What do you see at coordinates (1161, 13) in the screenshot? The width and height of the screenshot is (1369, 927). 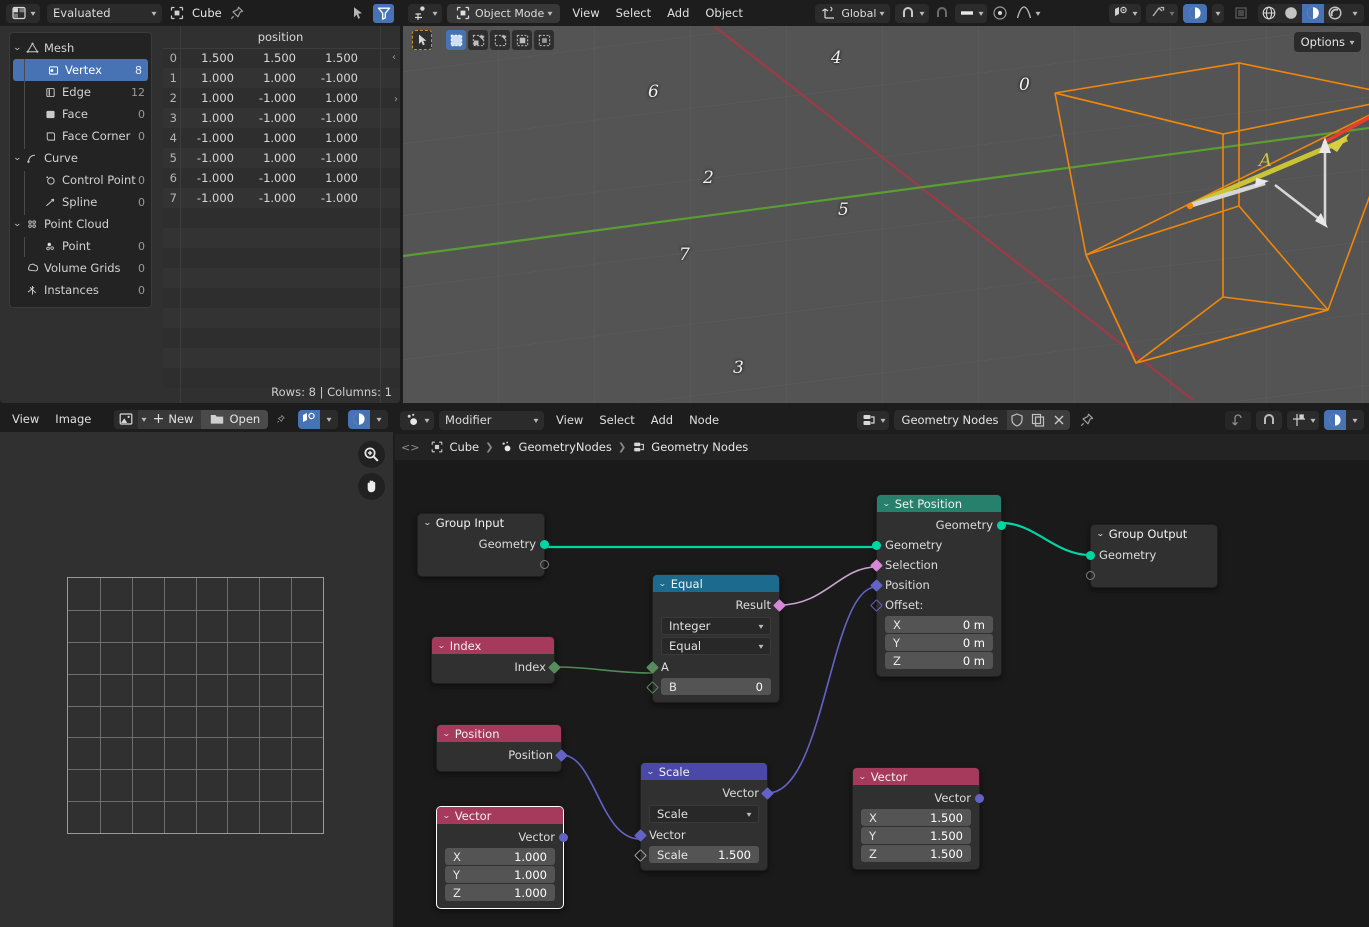 I see `show-overlays-dropdown: ▾` at bounding box center [1161, 13].